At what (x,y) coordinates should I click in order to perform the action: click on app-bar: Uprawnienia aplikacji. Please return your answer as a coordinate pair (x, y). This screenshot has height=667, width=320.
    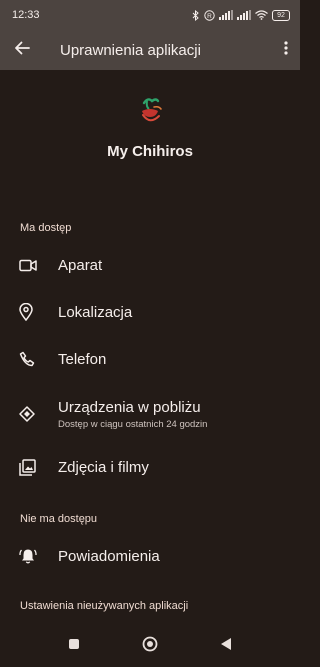
    Looking at the image, I should click on (150, 50).